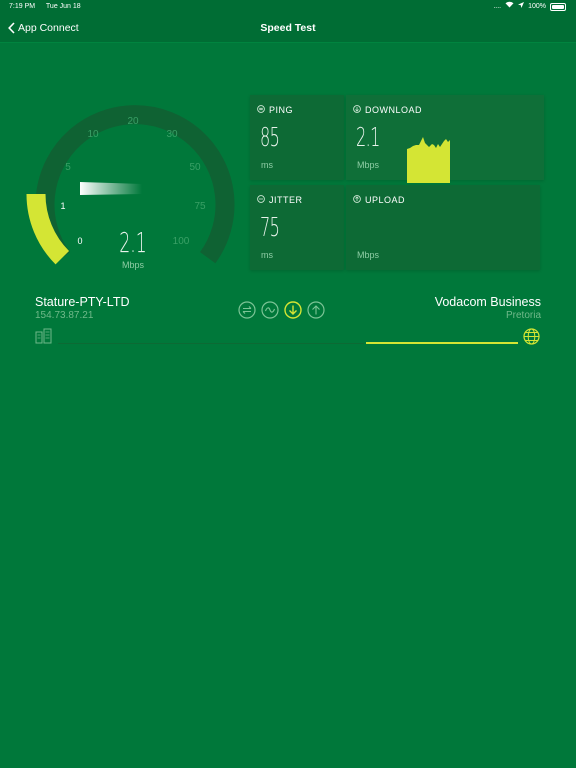  Describe the element at coordinates (111, 188) in the screenshot. I see `gauge-needle` at that location.